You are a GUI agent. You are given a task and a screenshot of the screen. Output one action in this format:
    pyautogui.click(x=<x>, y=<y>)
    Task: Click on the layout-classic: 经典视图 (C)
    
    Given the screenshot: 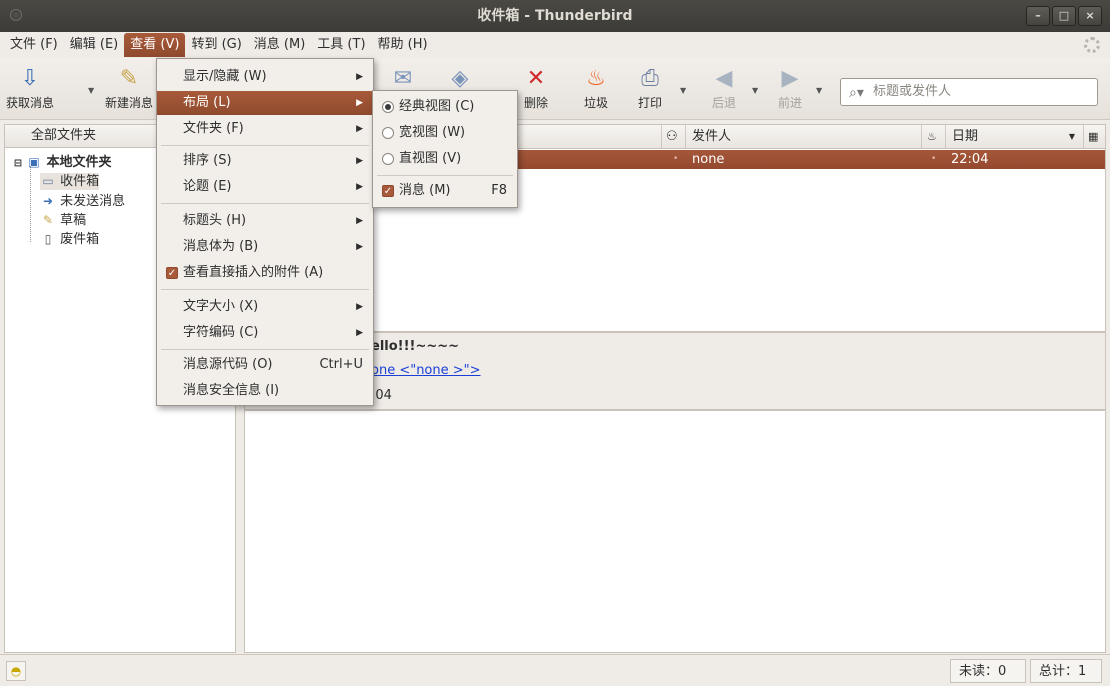 What is the action you would take?
    pyautogui.click(x=445, y=107)
    